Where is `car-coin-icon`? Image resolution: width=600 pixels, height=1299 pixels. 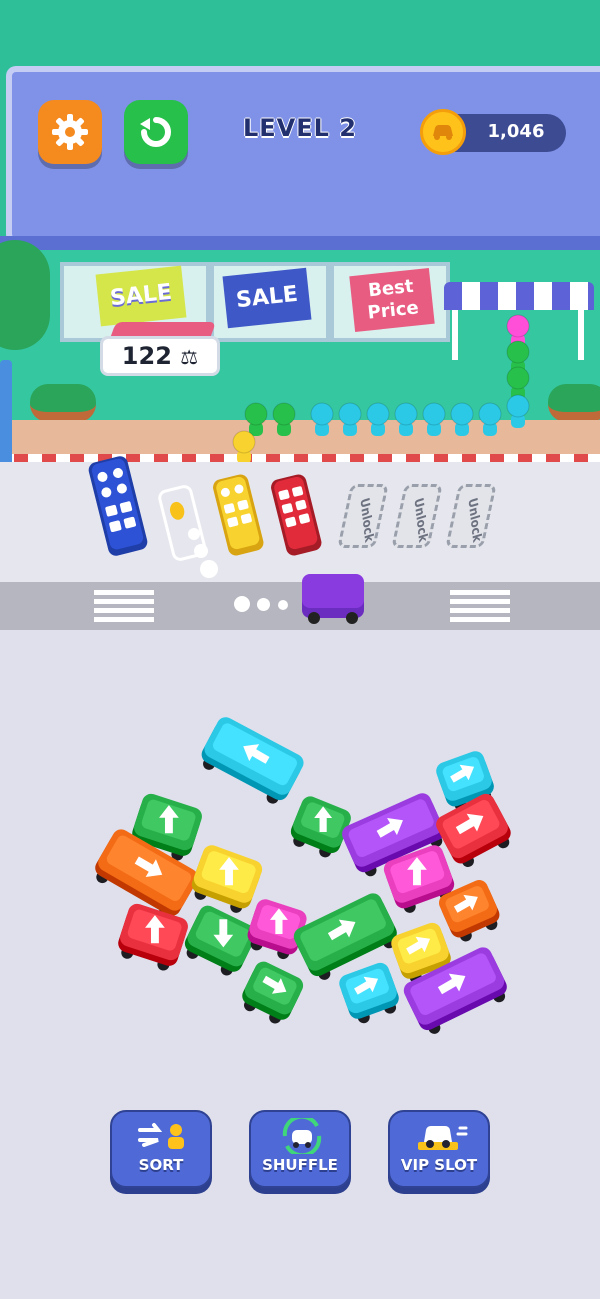
car-coin-icon is located at coordinates (443, 132).